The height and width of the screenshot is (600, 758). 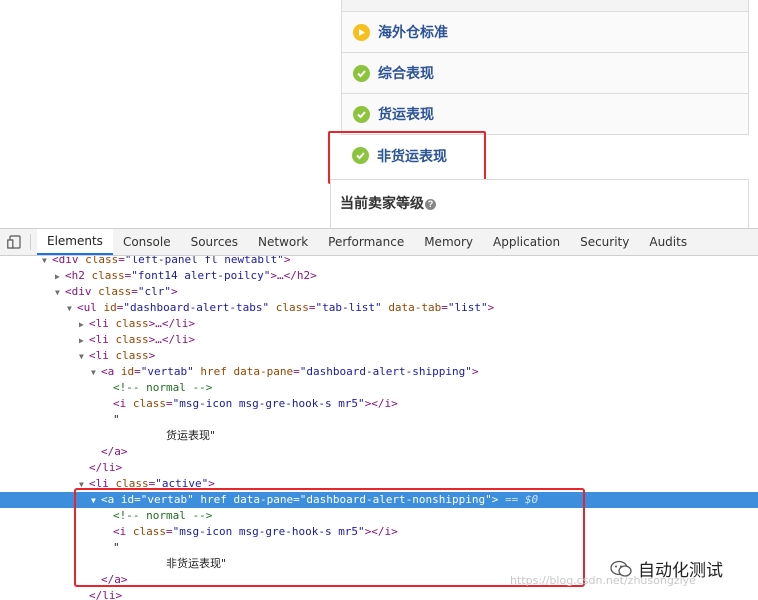 I want to click on seller-level-section: 当前卖家等级?, so click(x=539, y=203).